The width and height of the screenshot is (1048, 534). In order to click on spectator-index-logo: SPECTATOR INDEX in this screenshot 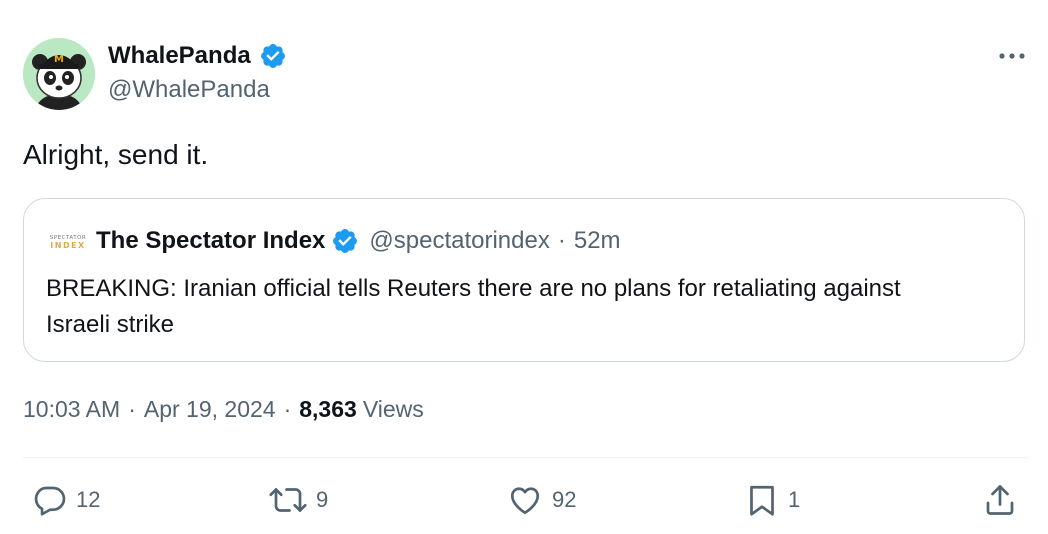, I will do `click(68, 241)`.